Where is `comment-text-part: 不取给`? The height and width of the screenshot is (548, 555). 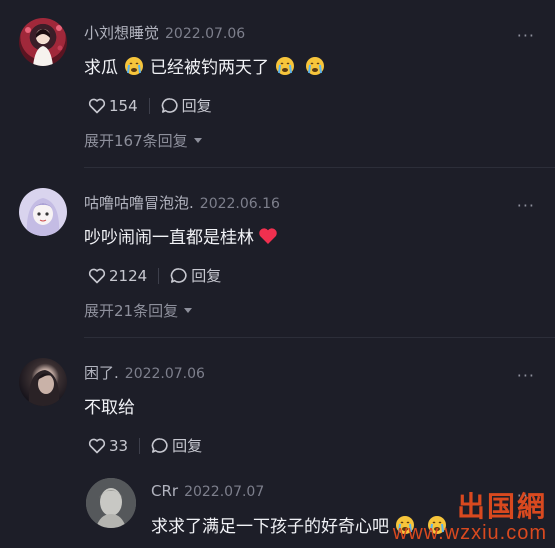
comment-text-part: 不取给 is located at coordinates (109, 408).